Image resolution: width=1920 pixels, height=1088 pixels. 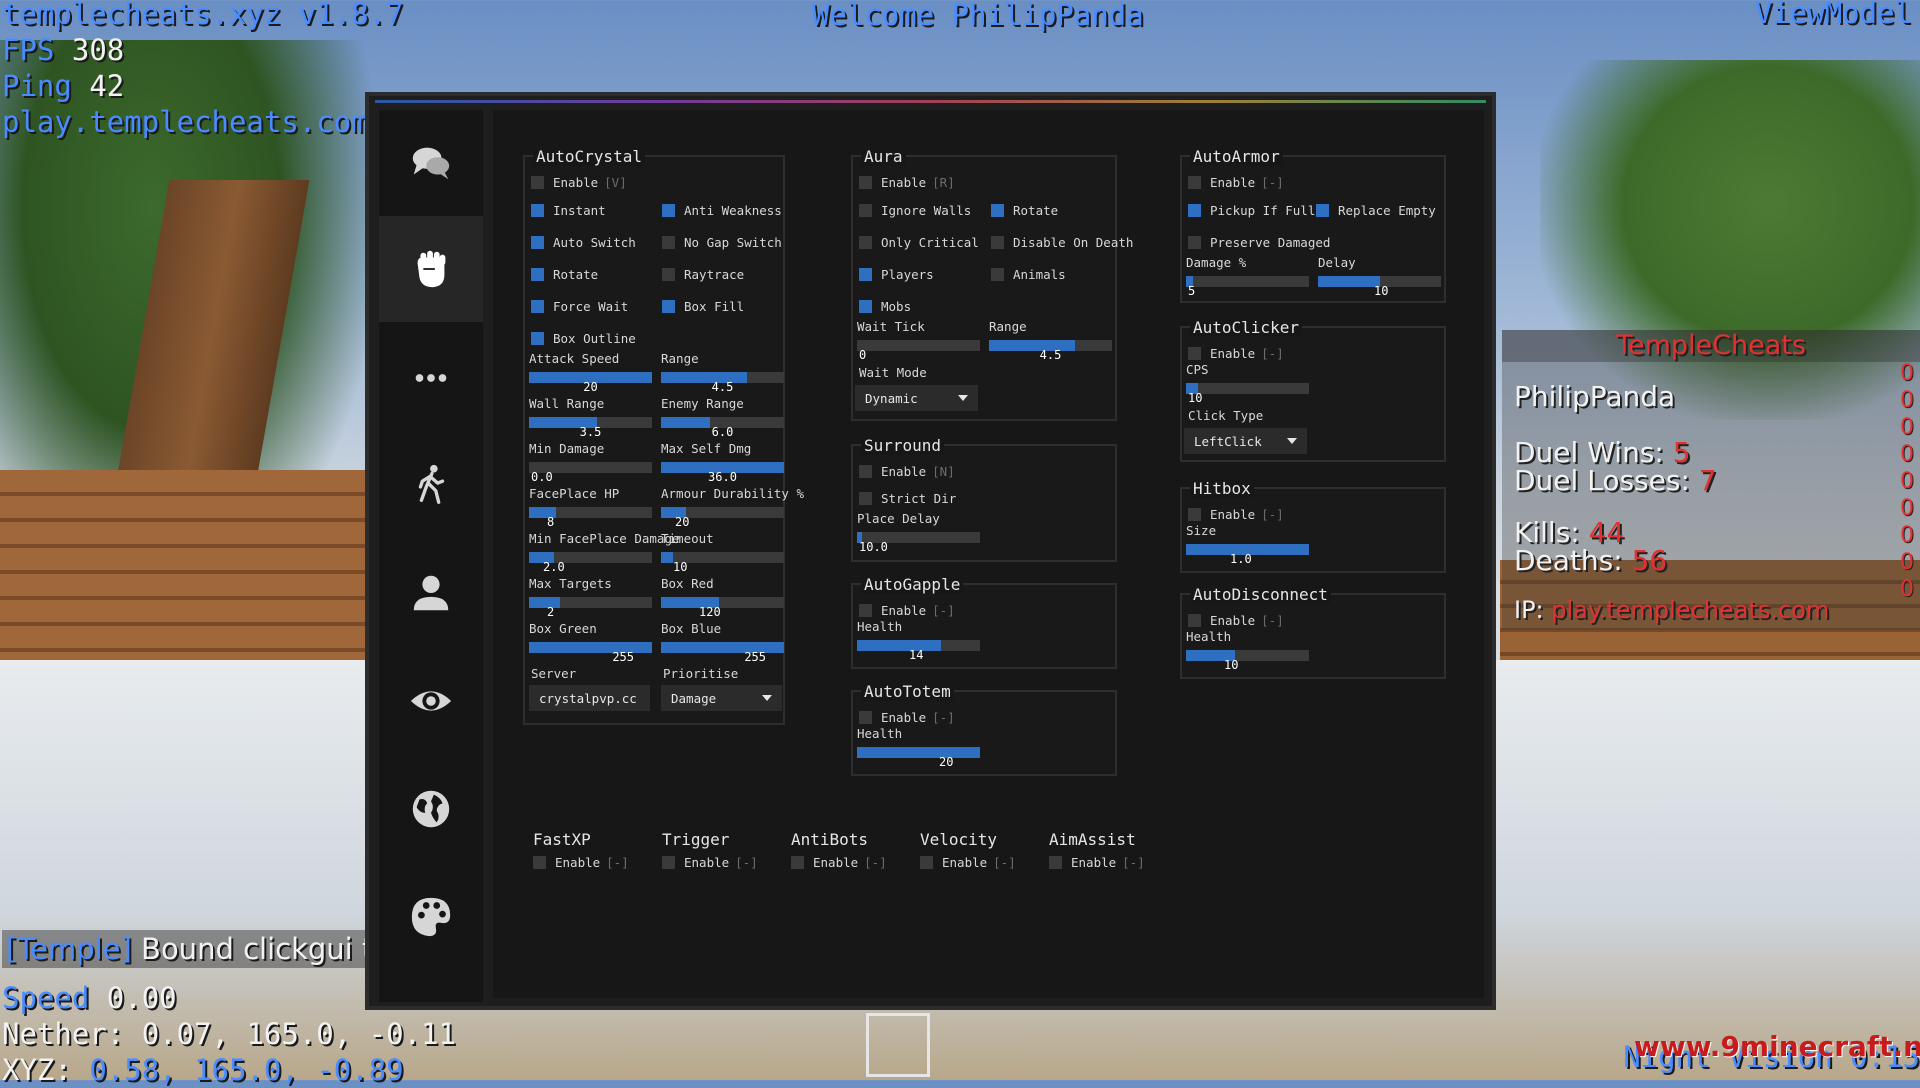 What do you see at coordinates (568, 210) in the screenshot?
I see `toggle-instant: Instant` at bounding box center [568, 210].